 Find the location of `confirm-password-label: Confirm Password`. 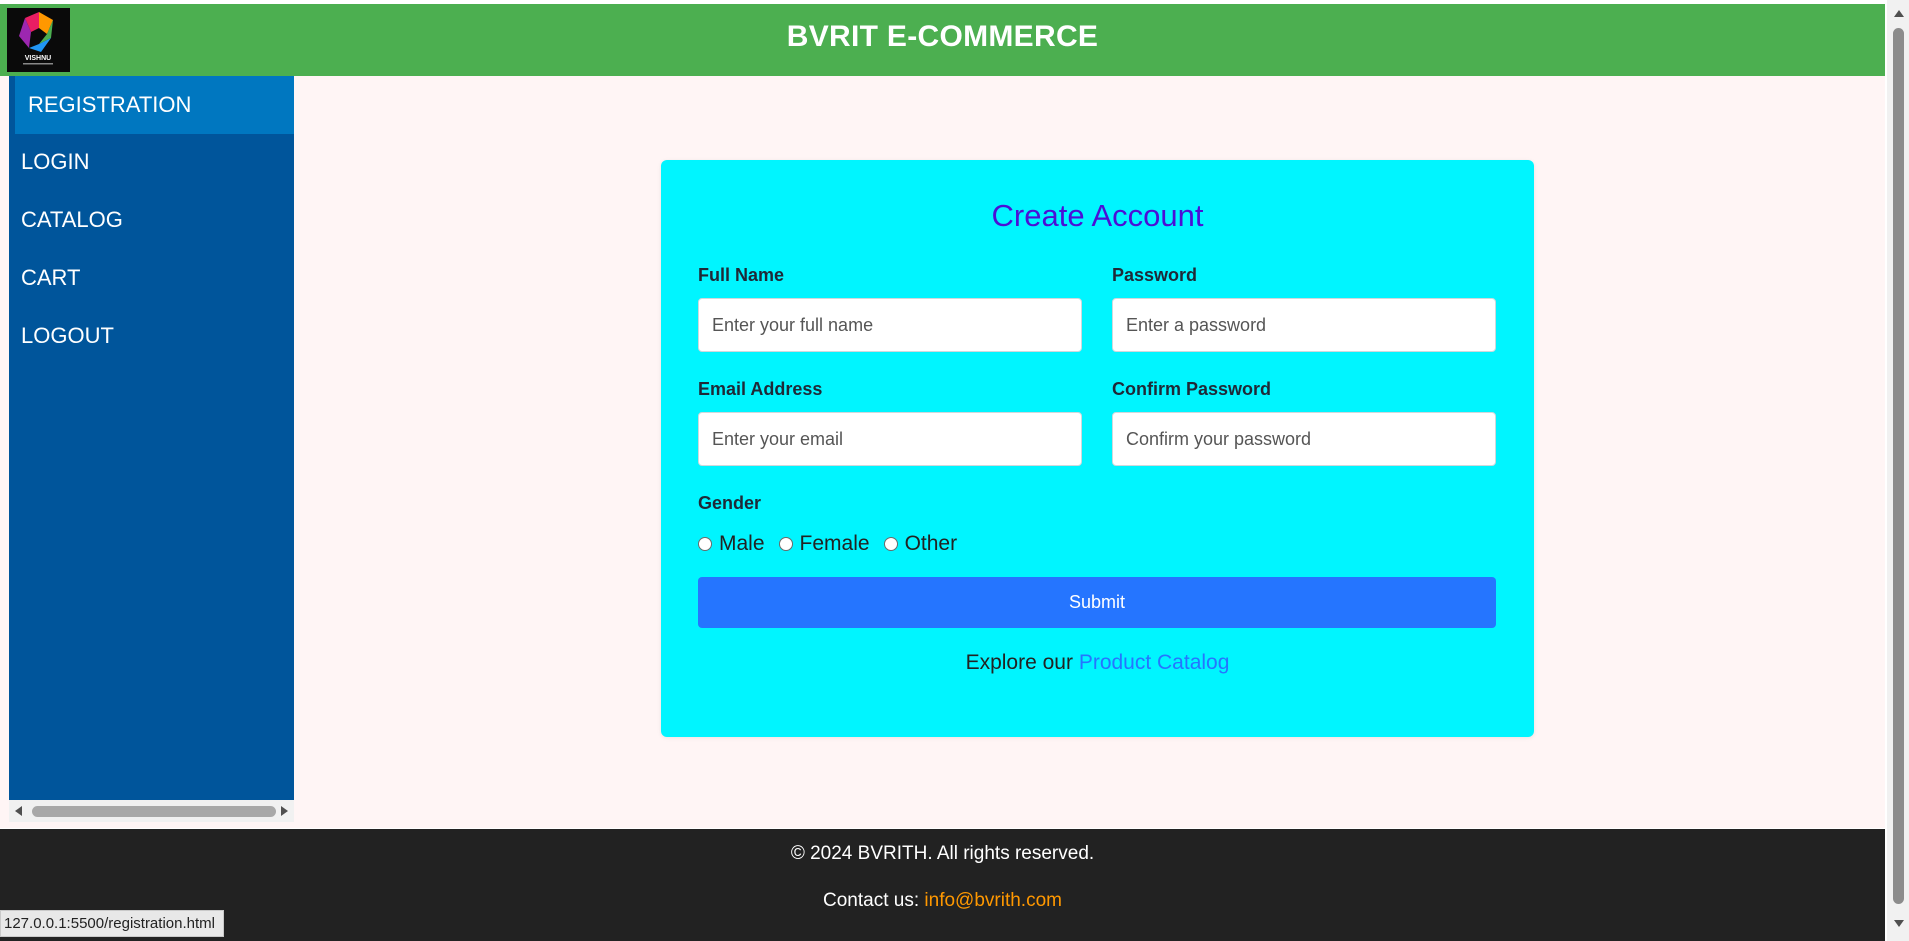

confirm-password-label: Confirm Password is located at coordinates (1192, 389).